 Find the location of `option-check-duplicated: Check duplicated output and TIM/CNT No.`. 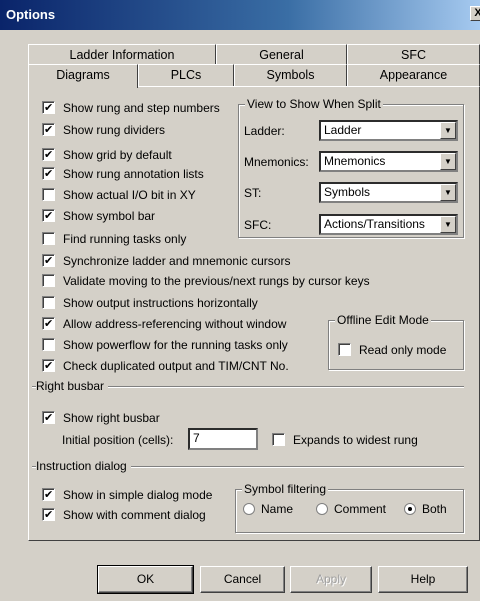

option-check-duplicated: Check duplicated output and TIM/CNT No. is located at coordinates (165, 367).